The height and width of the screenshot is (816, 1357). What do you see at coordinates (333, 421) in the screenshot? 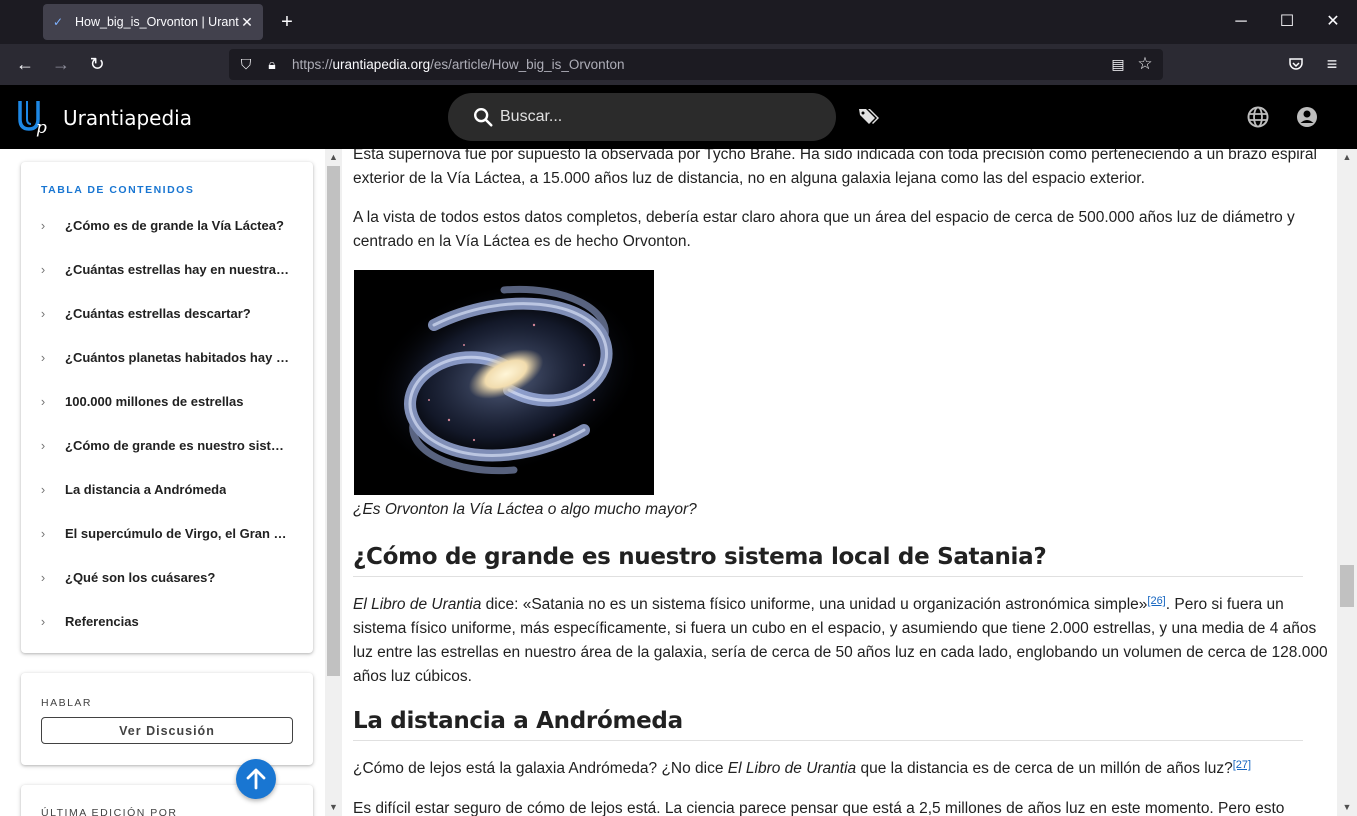
I see `sidebar-scrollbar-thumb` at bounding box center [333, 421].